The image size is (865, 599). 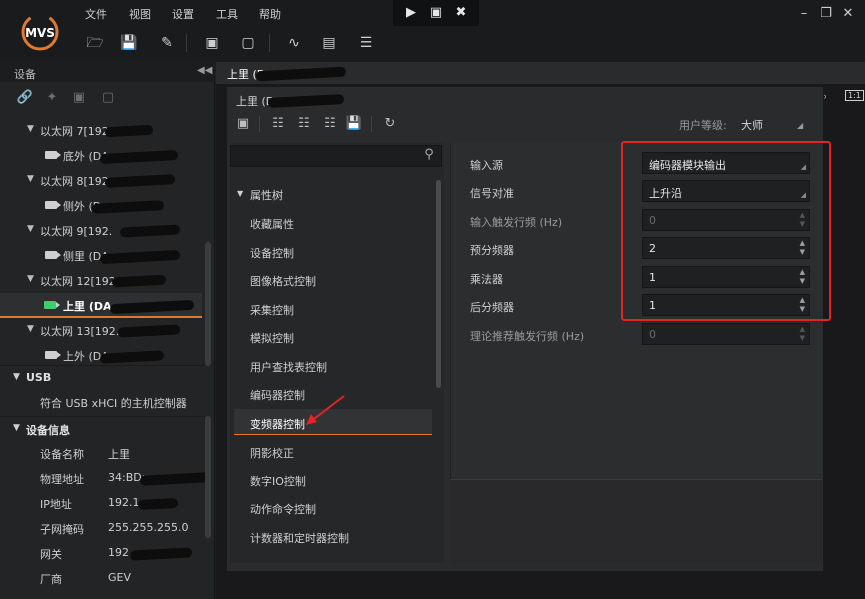 What do you see at coordinates (333, 308) in the screenshot?
I see `feature-acquisition: 采集控制` at bounding box center [333, 308].